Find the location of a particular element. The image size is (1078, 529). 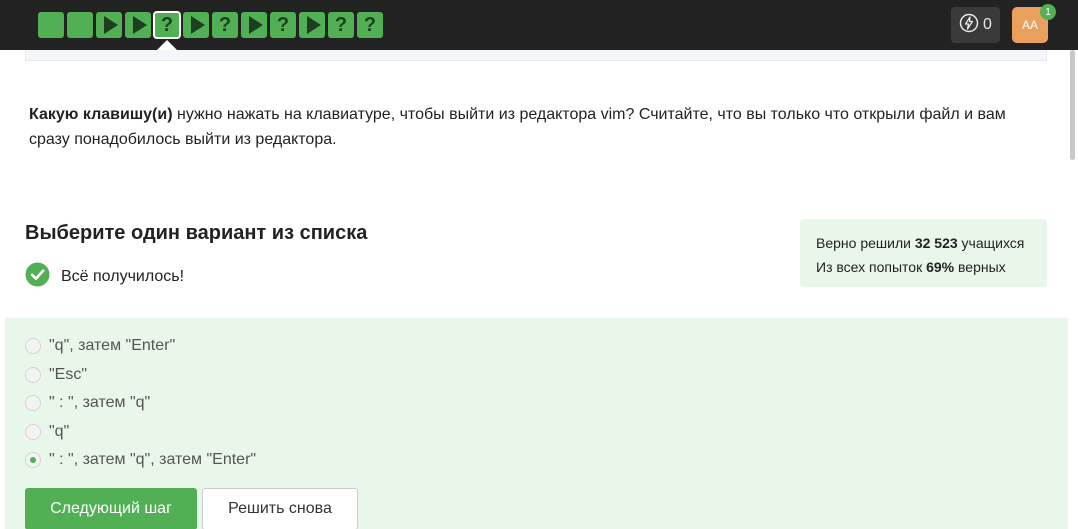

option-5: " : ", затем "q", затем "Enter" is located at coordinates (140, 460).